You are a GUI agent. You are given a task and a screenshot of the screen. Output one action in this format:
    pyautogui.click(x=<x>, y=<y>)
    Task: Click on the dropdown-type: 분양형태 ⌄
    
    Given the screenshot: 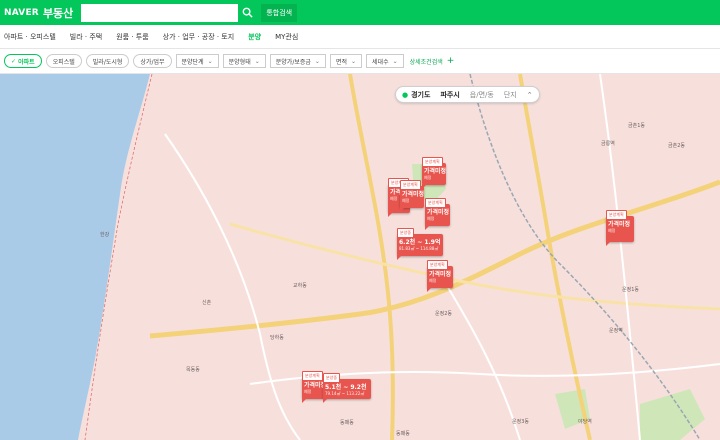 What is the action you would take?
    pyautogui.click(x=244, y=61)
    